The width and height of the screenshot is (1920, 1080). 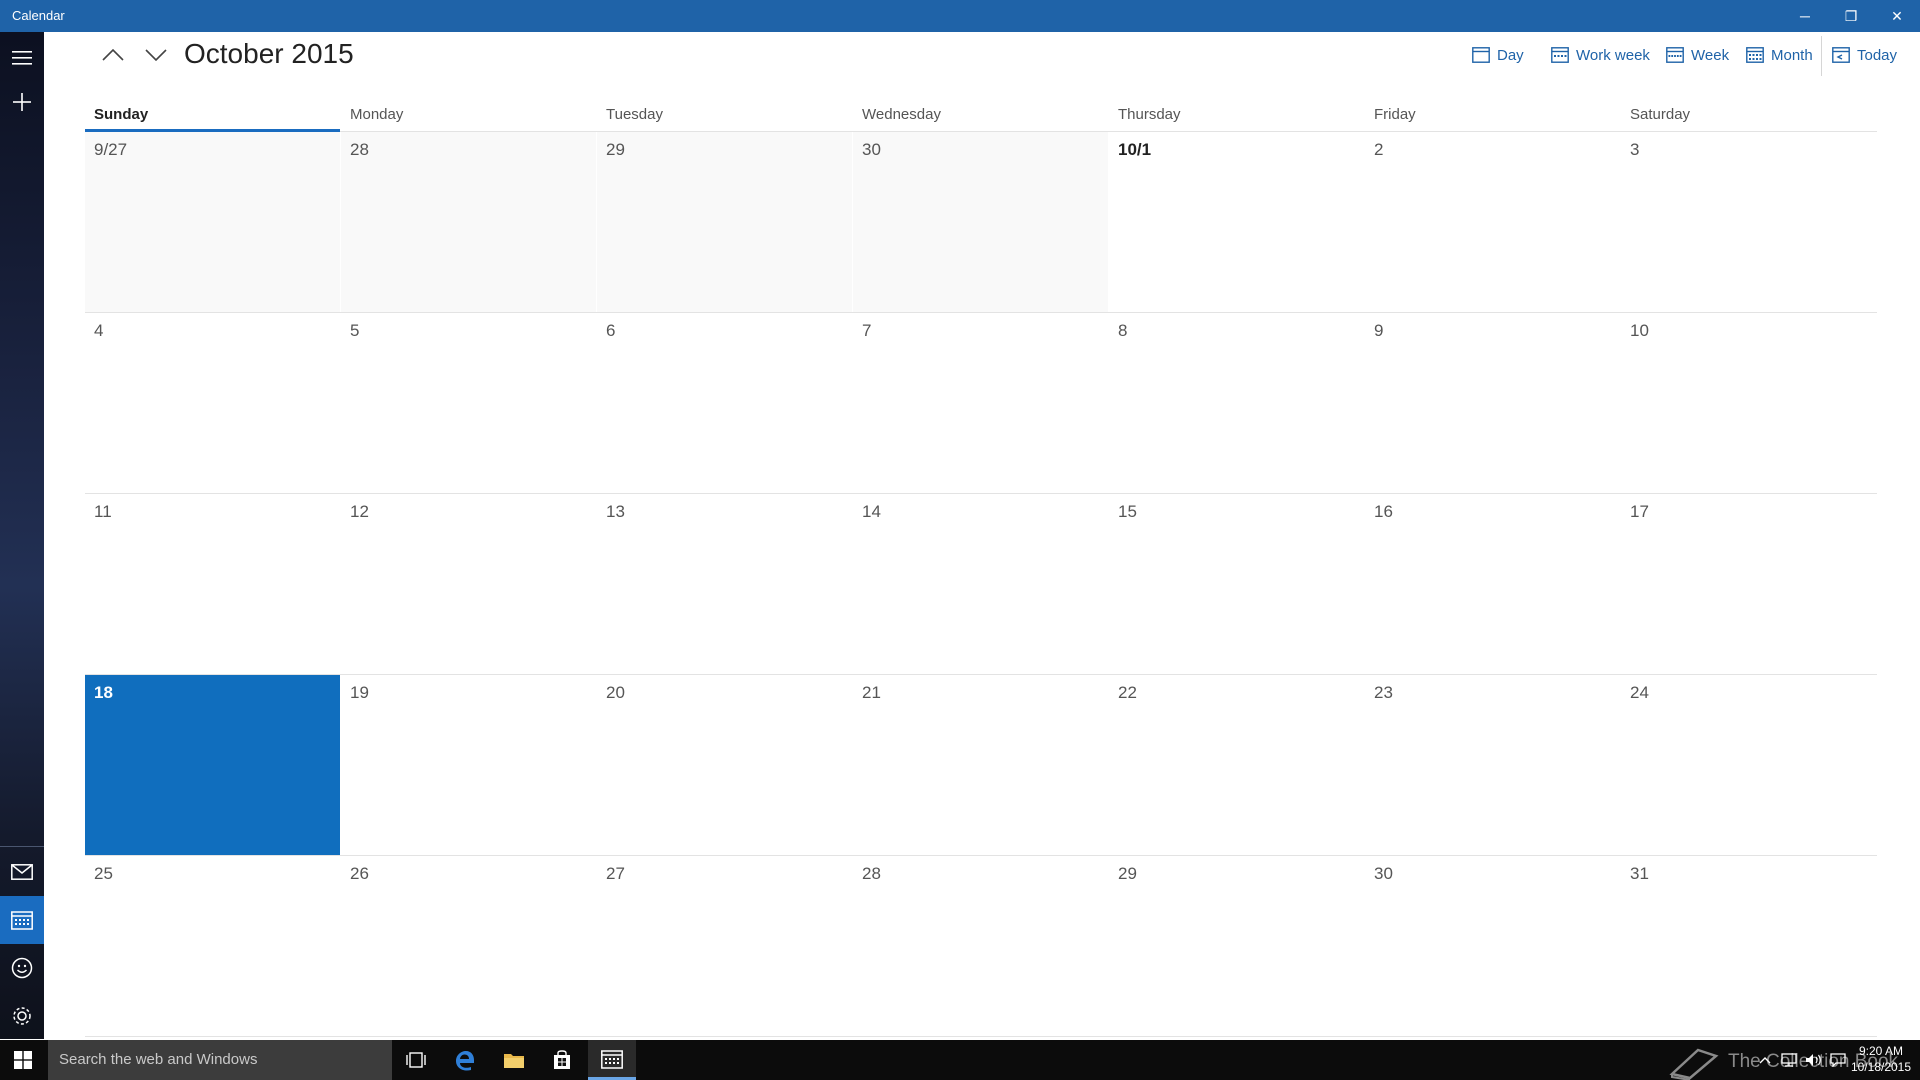 I want to click on view-day-button: Day, so click(x=1498, y=55).